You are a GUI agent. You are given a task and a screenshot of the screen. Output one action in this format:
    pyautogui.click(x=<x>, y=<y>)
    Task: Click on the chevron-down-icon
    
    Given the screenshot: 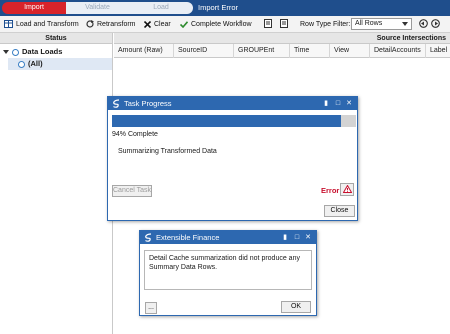 What is the action you would take?
    pyautogui.click(x=405, y=24)
    